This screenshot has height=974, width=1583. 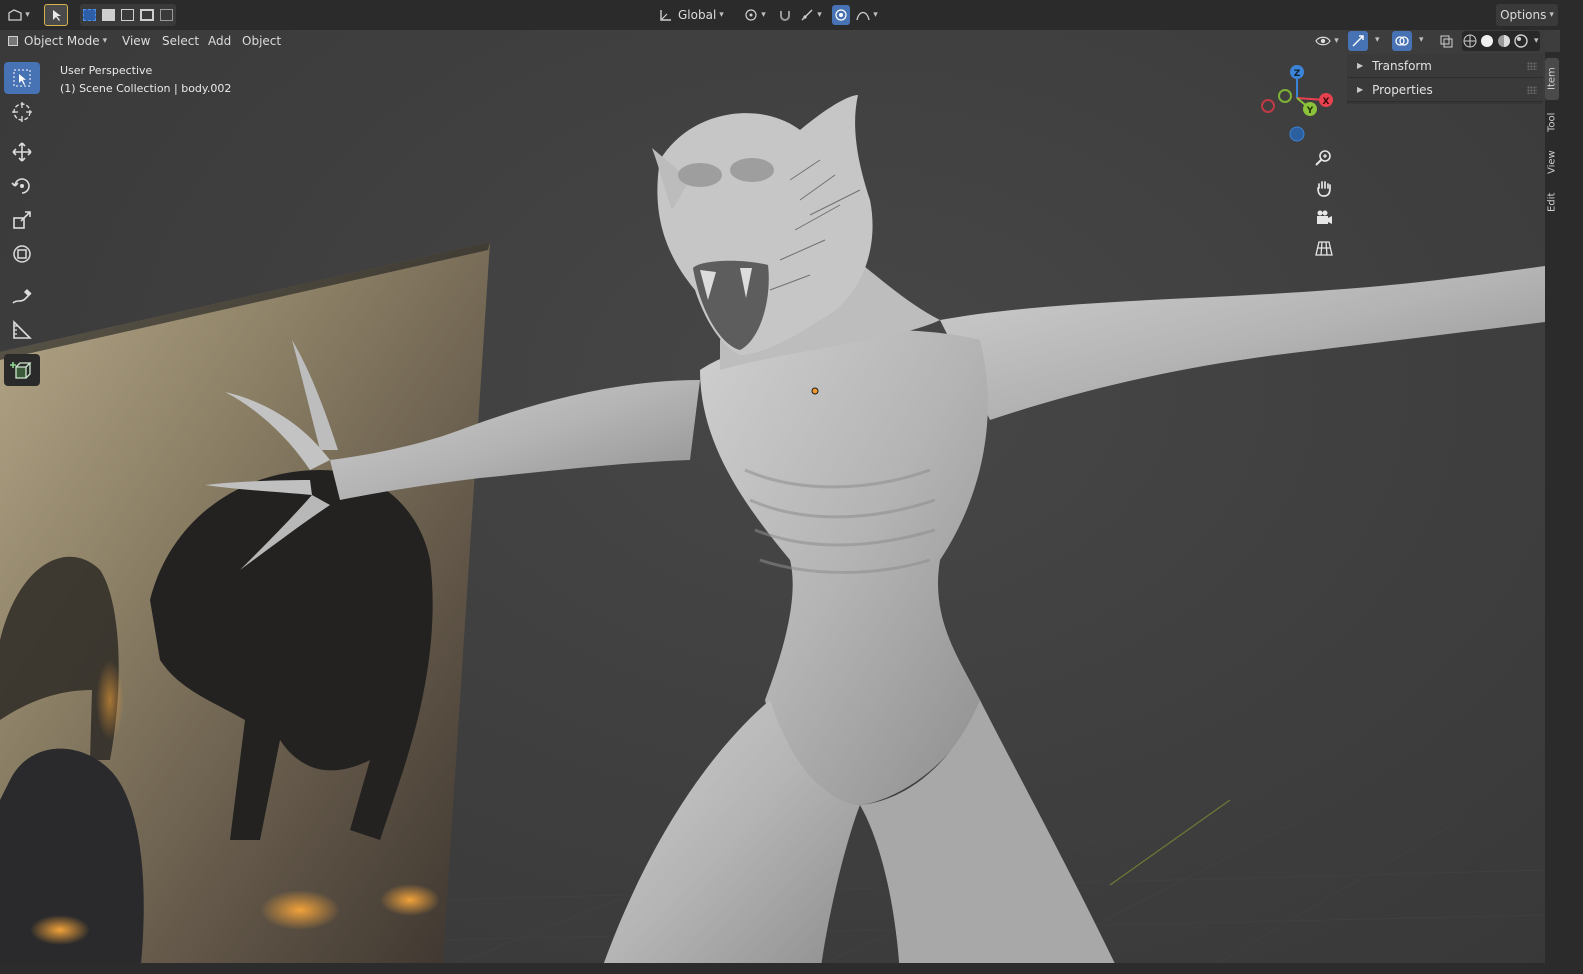 I want to click on select-new-icon, so click(x=90, y=15).